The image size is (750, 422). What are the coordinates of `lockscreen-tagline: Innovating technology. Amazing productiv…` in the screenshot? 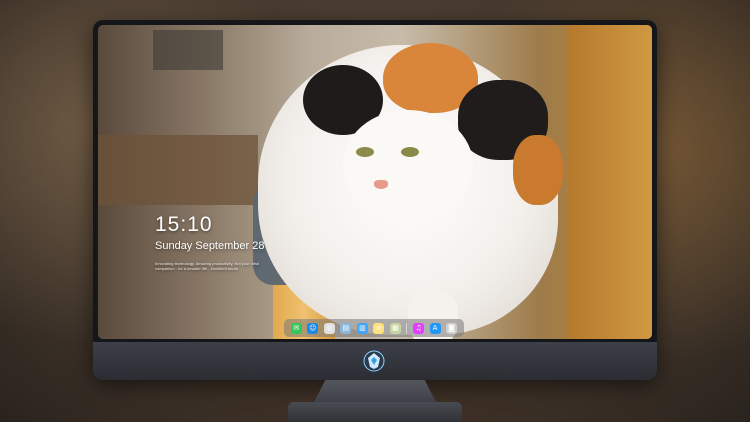 It's located at (207, 266).